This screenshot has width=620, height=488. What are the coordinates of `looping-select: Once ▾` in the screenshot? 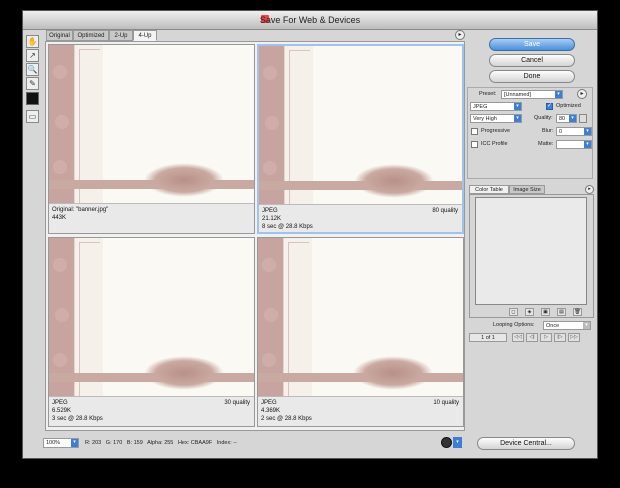 It's located at (567, 325).